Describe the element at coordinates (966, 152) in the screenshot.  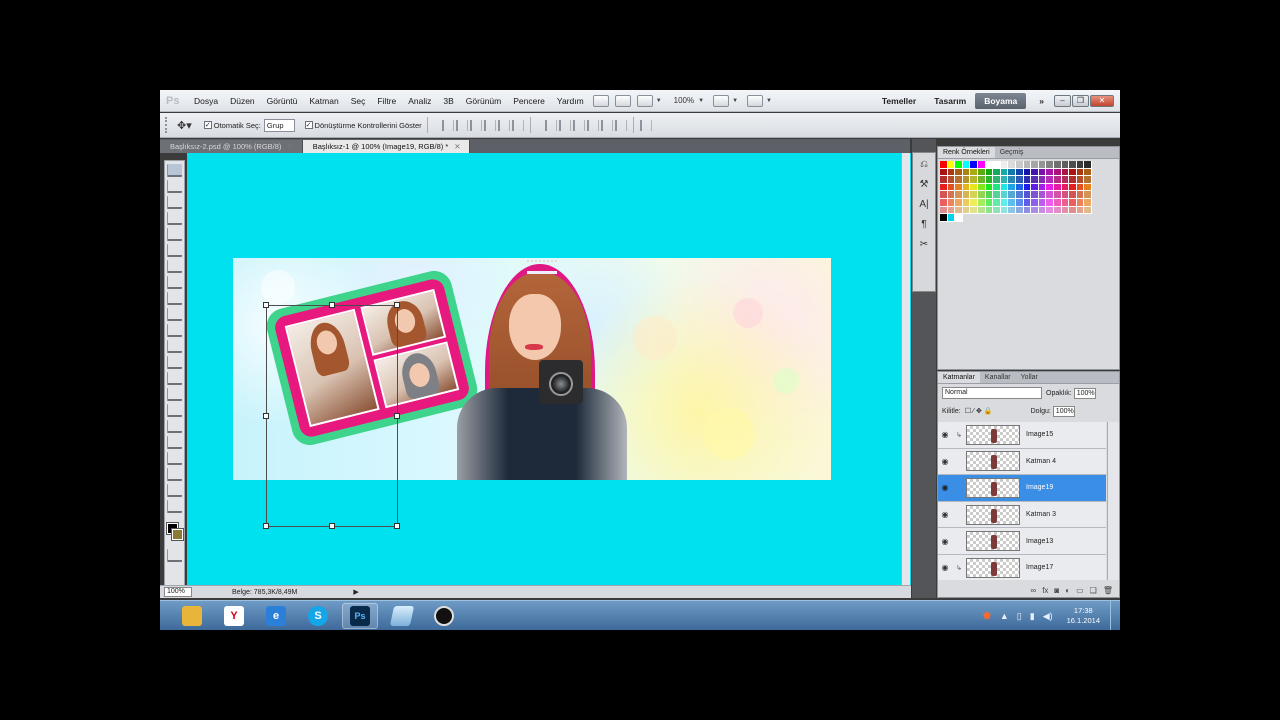
I see `tab-swatches: Renk Örnekleri` at that location.